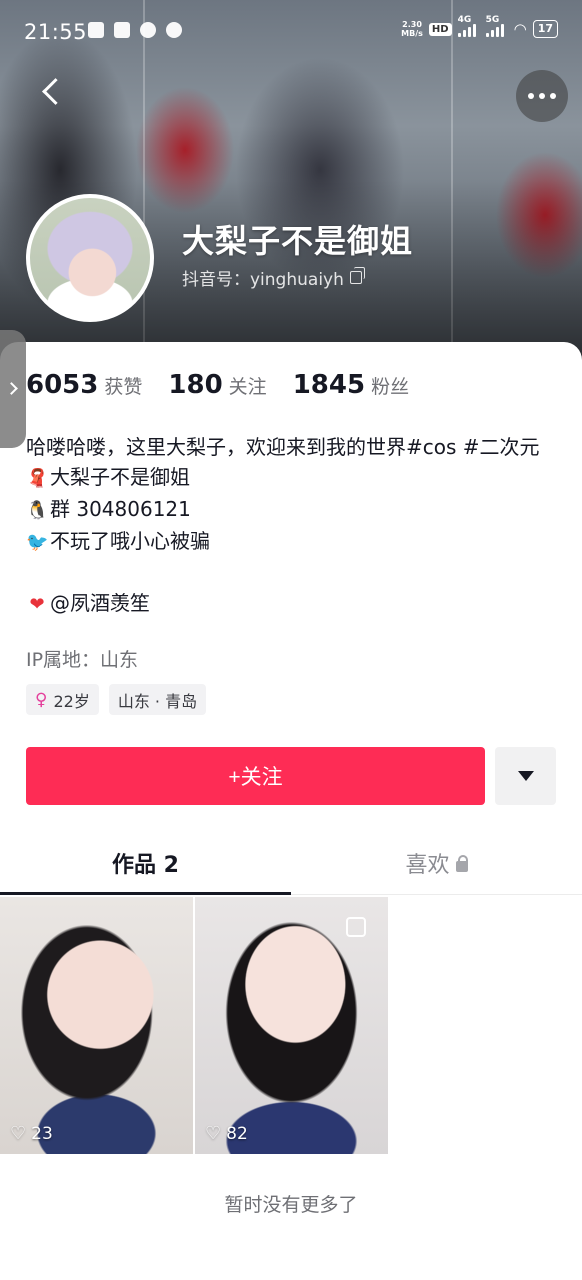  I want to click on profile-name: 大梨子不是御姐, so click(298, 241).